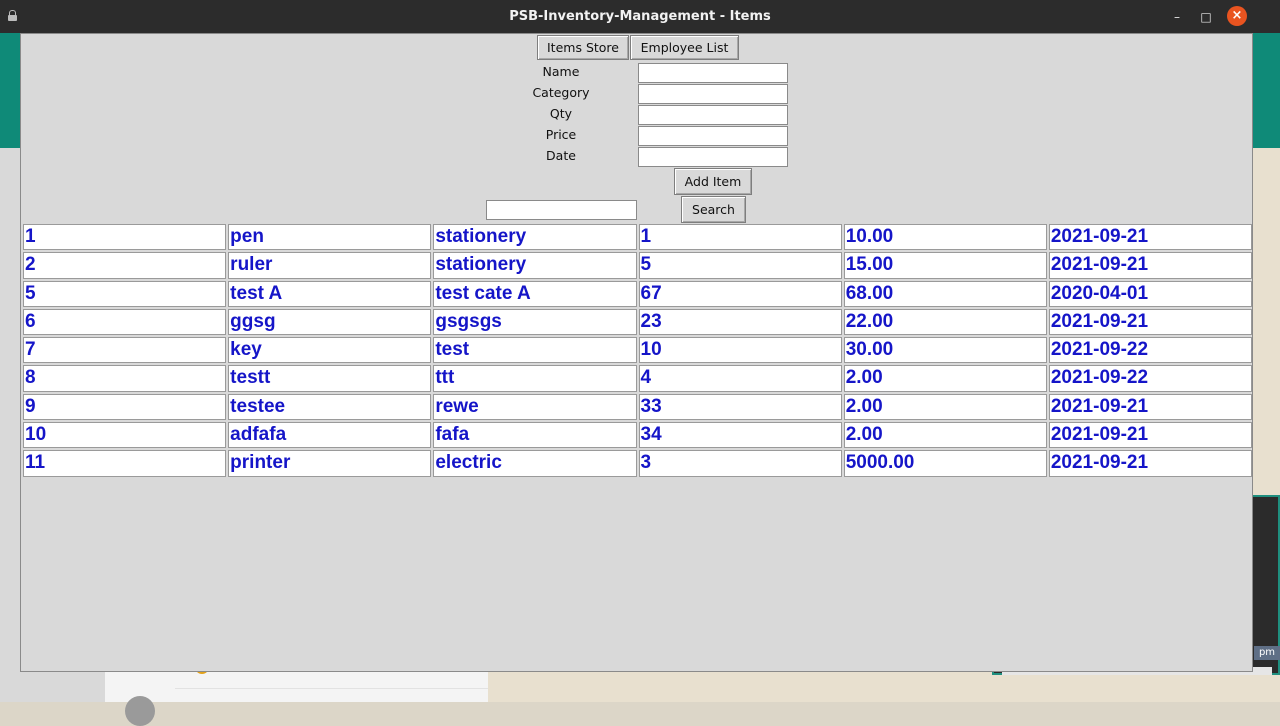 Image resolution: width=1280 pixels, height=726 pixels. I want to click on table-row: 2 ruler stationery 5 15.00 2021-09-21, so click(637, 266).